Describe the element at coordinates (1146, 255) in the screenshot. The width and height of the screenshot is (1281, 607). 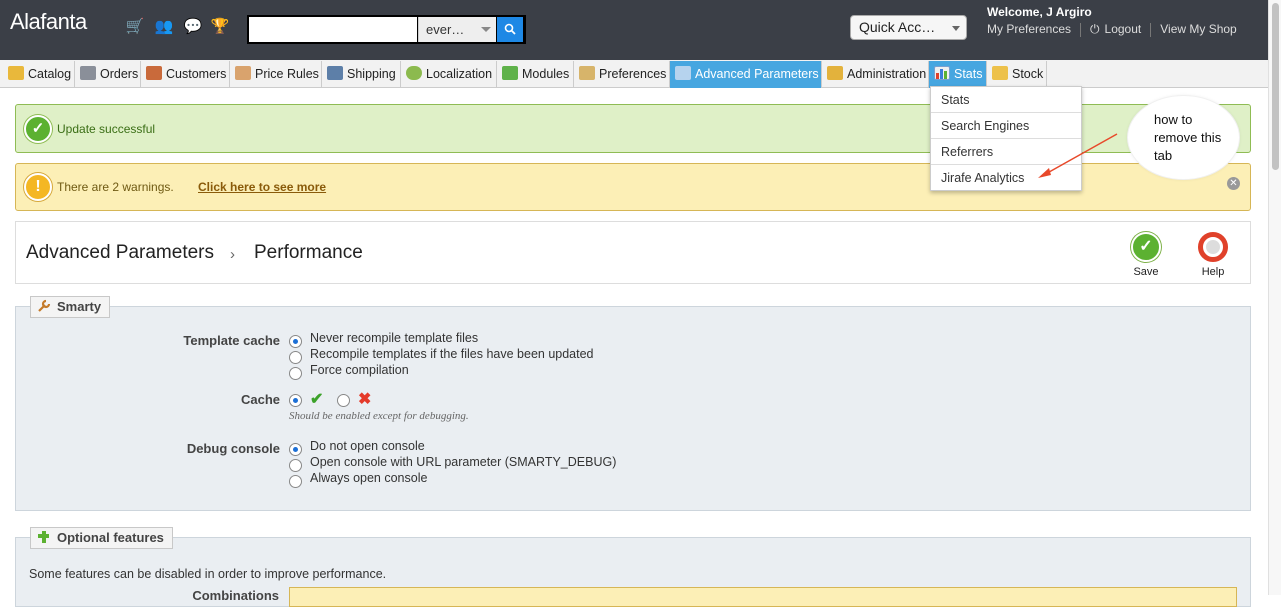
I see `save-button: ✓ Save` at that location.